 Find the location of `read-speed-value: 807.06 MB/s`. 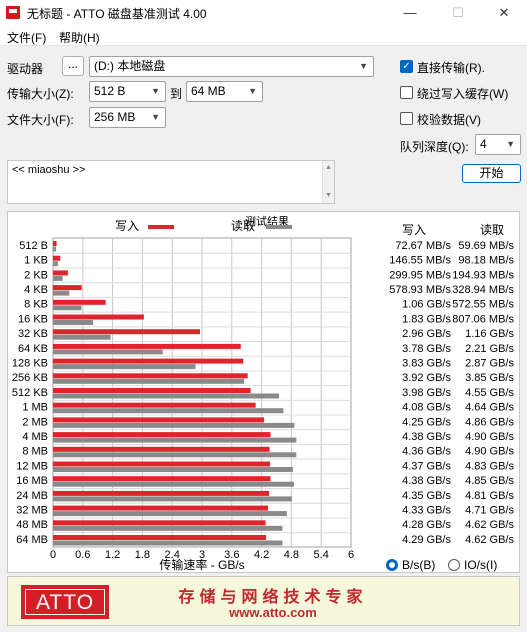

read-speed-value: 807.06 MB/s is located at coordinates (483, 319).